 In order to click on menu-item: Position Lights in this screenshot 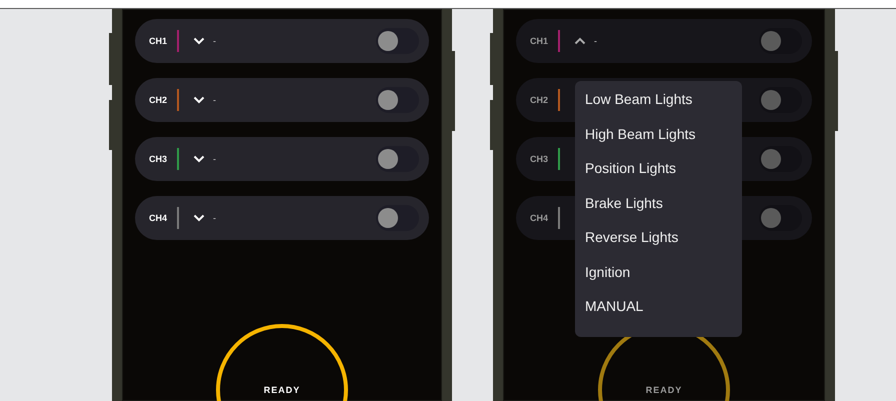, I will do `click(630, 174)`.